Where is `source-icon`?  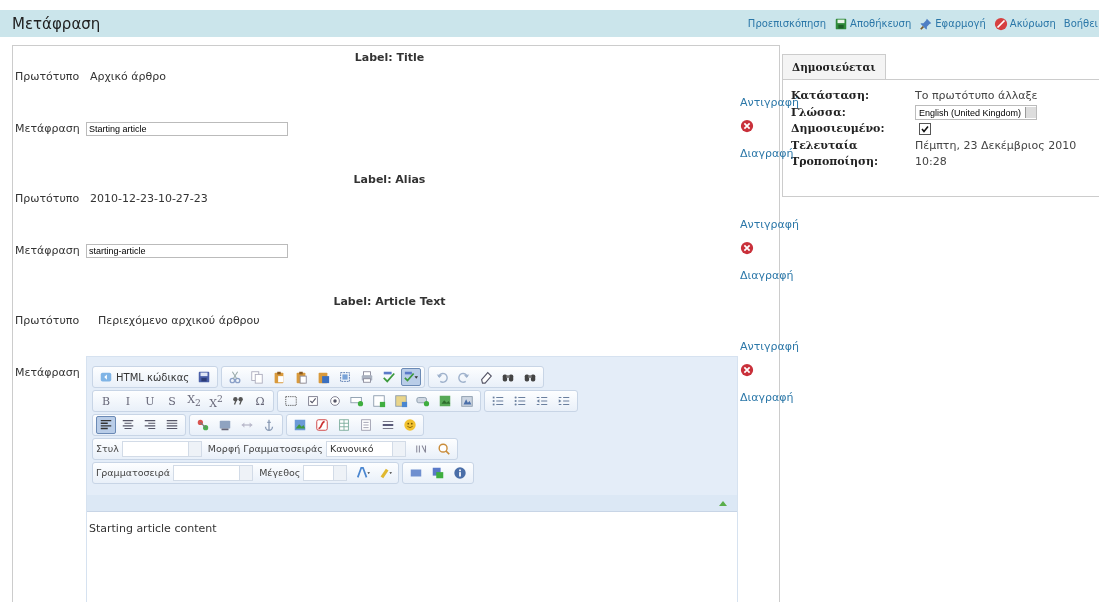
source-icon is located at coordinates (106, 377).